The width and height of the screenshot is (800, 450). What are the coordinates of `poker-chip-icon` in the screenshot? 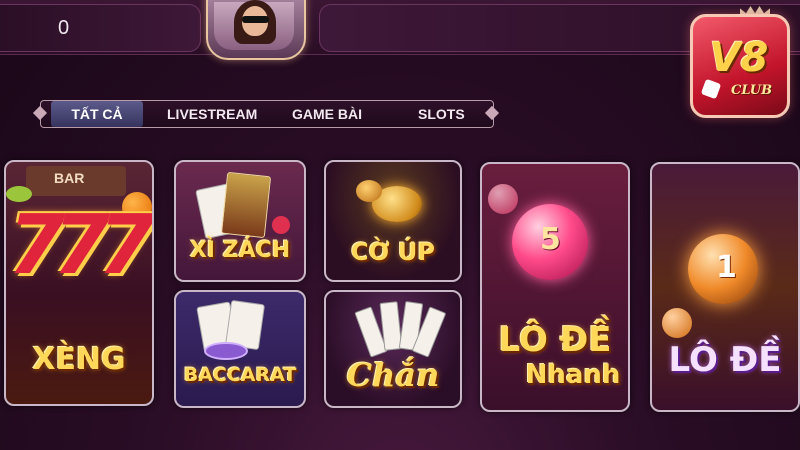 It's located at (226, 351).